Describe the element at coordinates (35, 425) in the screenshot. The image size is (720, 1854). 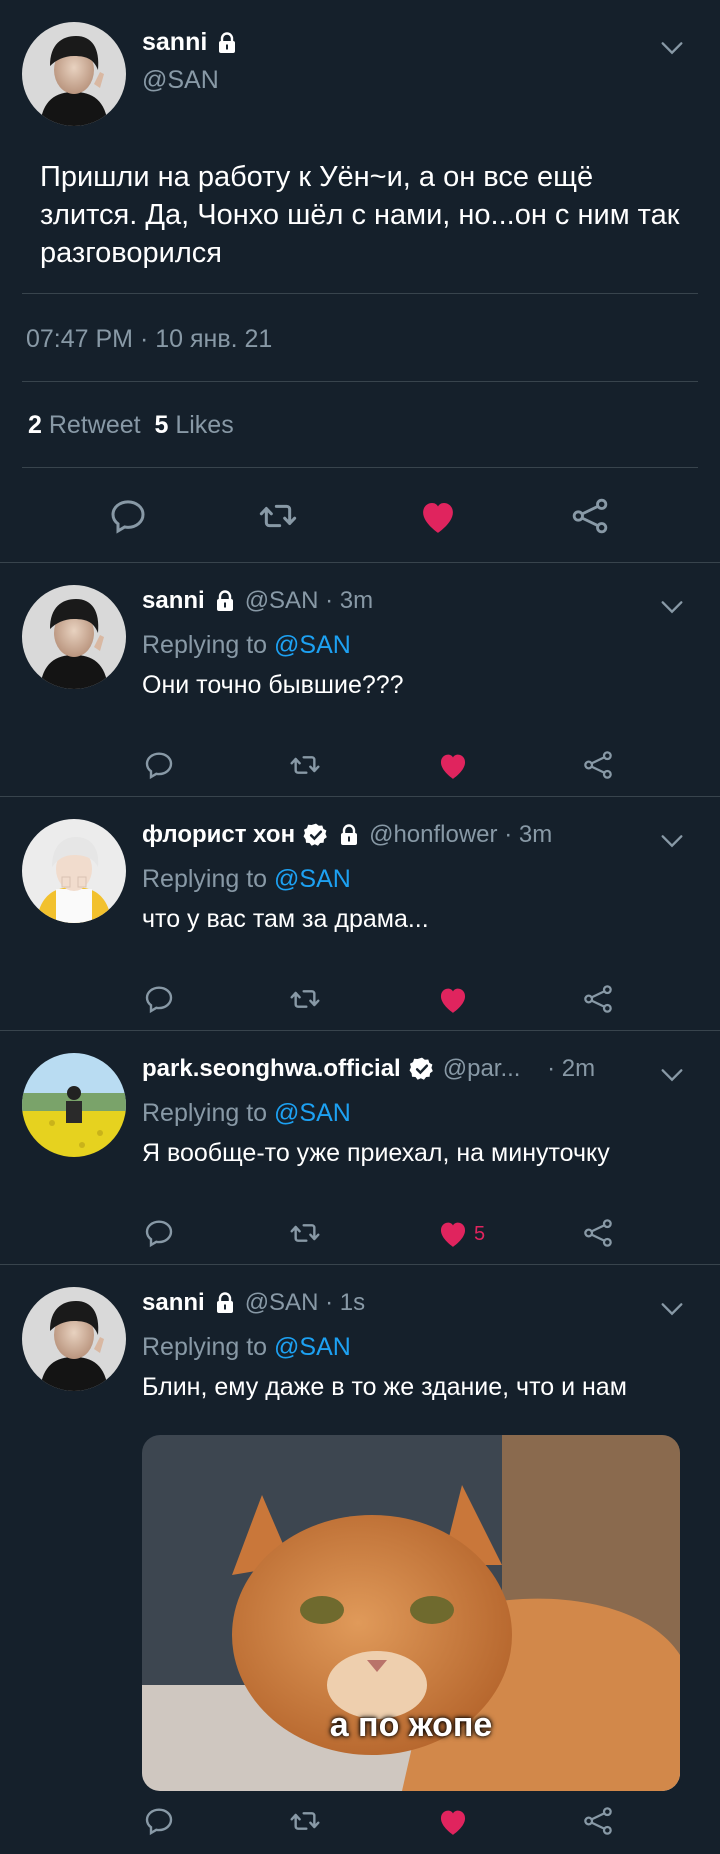
I see `retweets-count: 2` at that location.